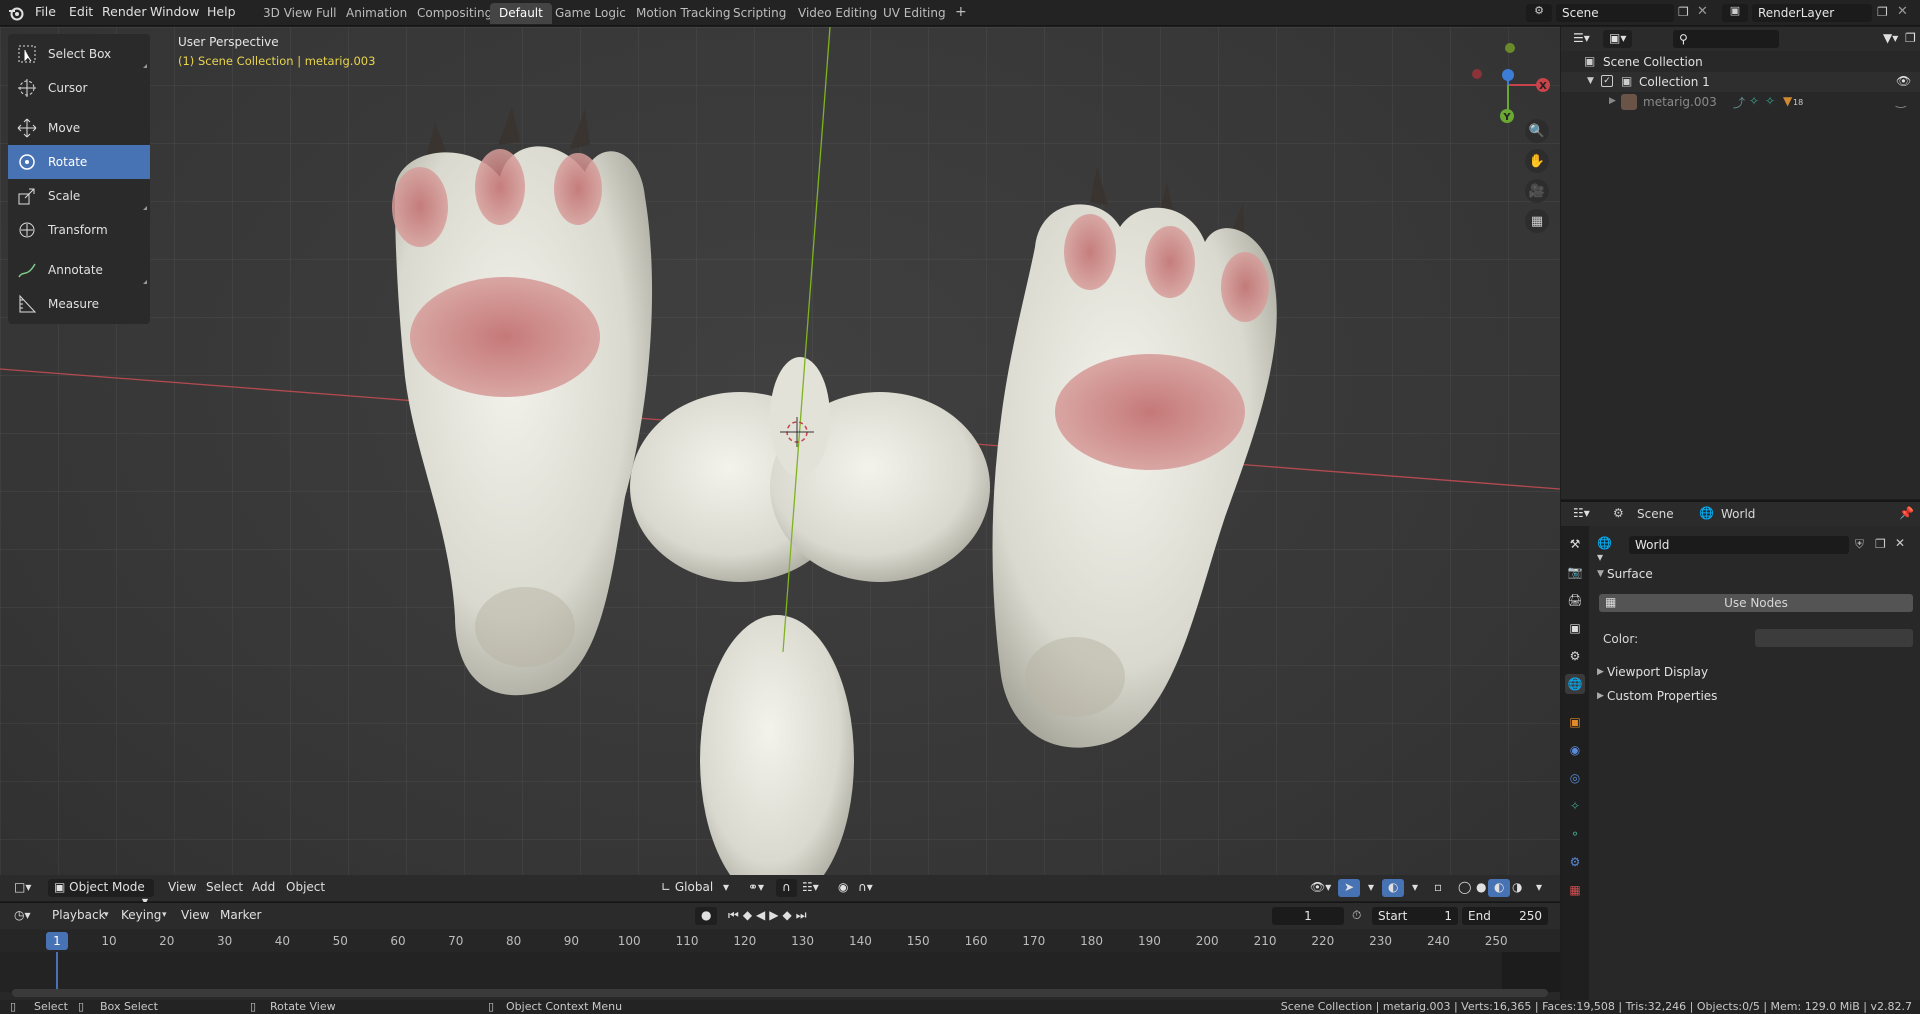  Describe the element at coordinates (1415, 916) in the screenshot. I see `start-frame-field: Start 1` at that location.